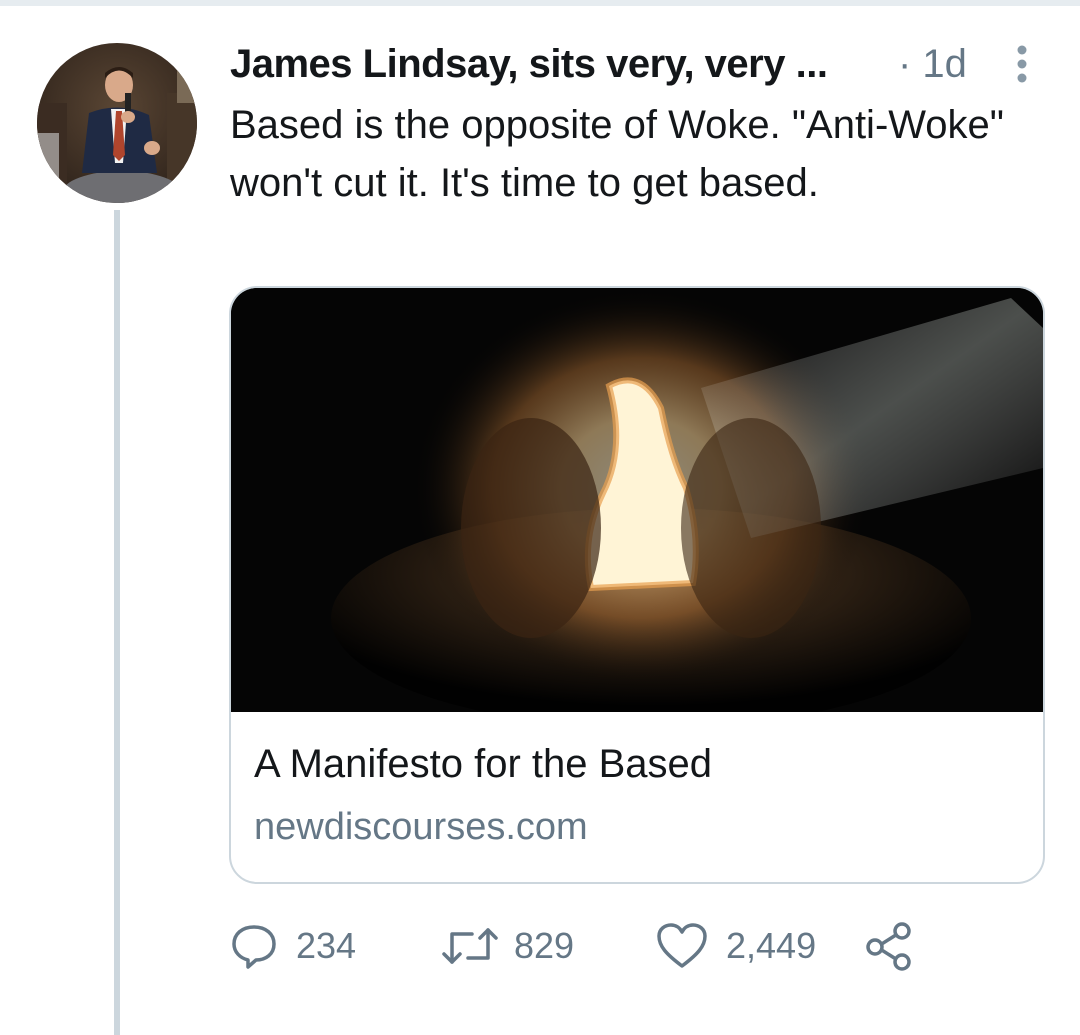 The height and width of the screenshot is (1035, 1080). What do you see at coordinates (117, 622) in the screenshot?
I see `thread-line` at bounding box center [117, 622].